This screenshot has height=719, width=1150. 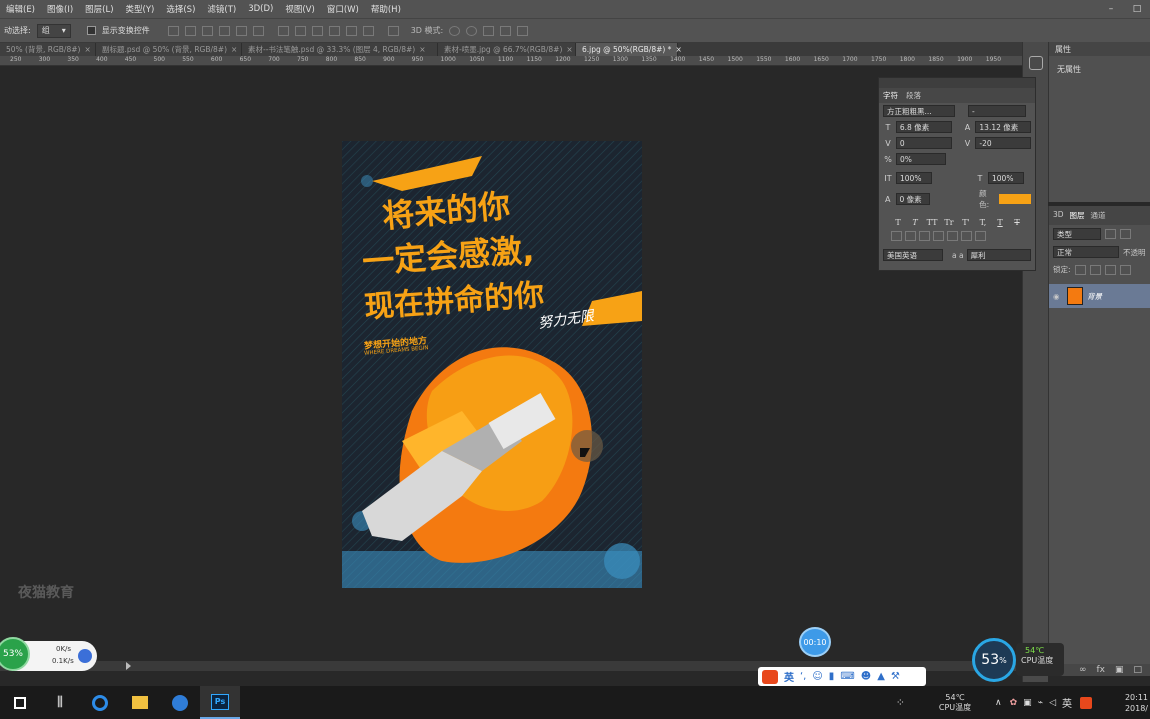 I want to click on subscript-button: T,, so click(x=983, y=222).